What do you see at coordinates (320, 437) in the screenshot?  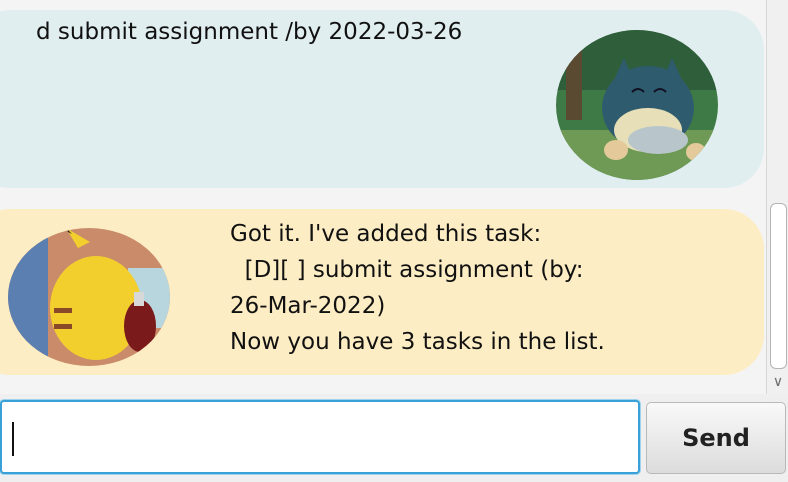 I see `message-input` at bounding box center [320, 437].